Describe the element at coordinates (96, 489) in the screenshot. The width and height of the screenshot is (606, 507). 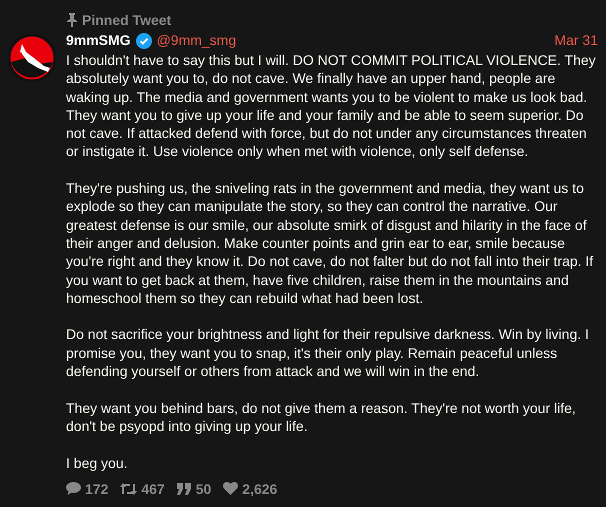
I see `stat-count: 172` at that location.